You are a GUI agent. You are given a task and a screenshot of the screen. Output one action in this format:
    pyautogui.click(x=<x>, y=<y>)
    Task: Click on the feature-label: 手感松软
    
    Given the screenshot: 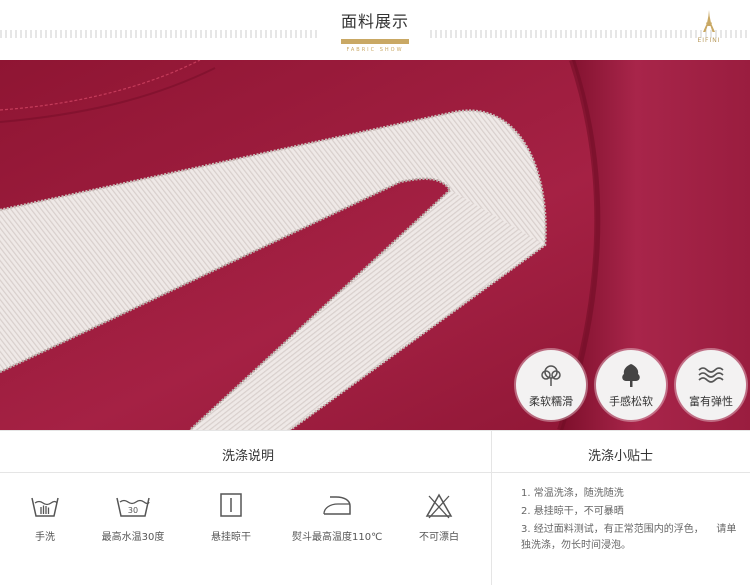 What is the action you would take?
    pyautogui.click(x=631, y=401)
    